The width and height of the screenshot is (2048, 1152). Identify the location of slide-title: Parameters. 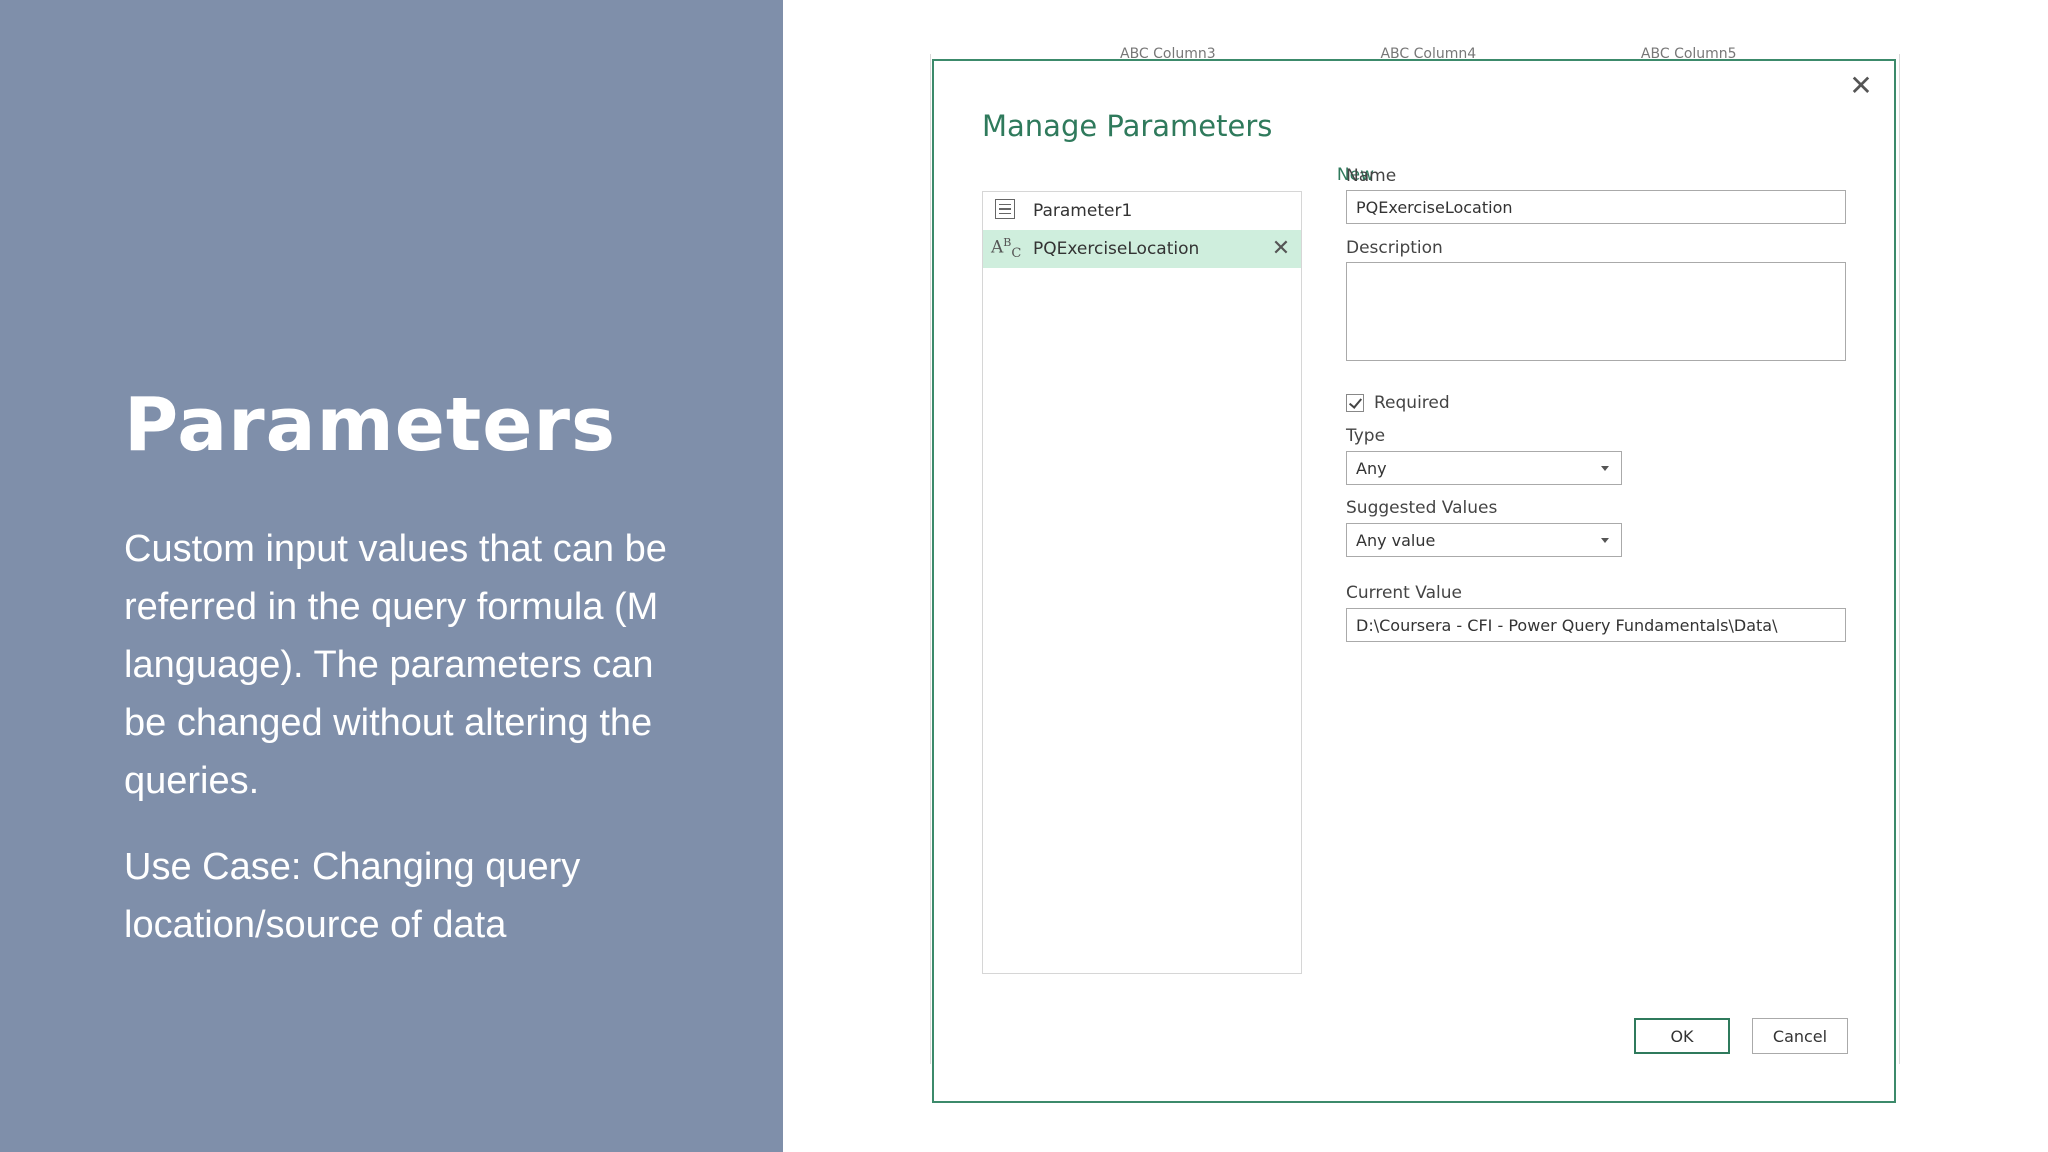
(370, 425).